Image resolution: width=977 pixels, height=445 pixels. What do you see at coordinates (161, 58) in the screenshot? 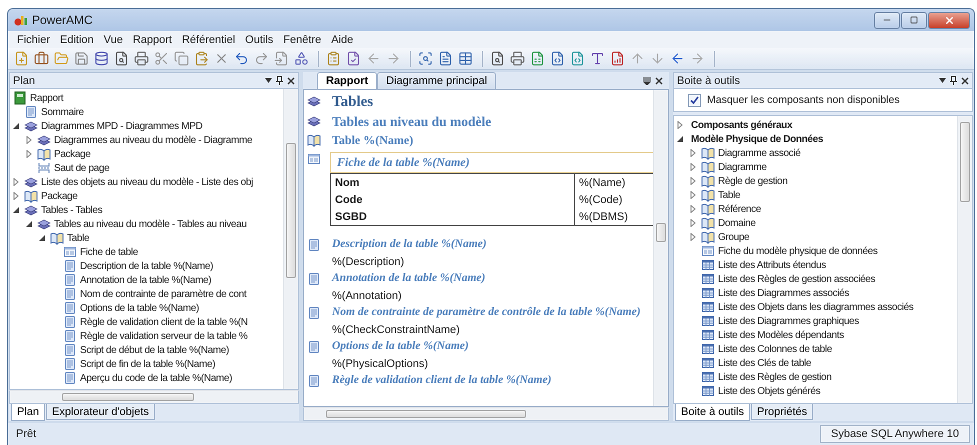
I see `cut-icon` at bounding box center [161, 58].